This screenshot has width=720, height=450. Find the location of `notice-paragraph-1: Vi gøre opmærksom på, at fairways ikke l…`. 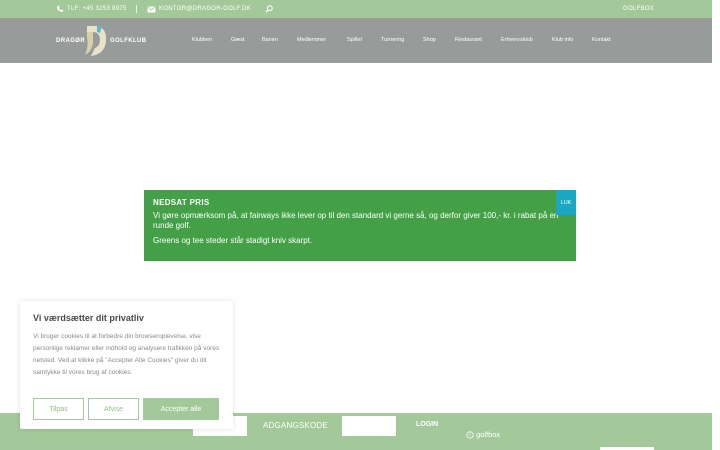

notice-paragraph-1: Vi gøre opmærksom på, at fairways ikke l… is located at coordinates (356, 220).